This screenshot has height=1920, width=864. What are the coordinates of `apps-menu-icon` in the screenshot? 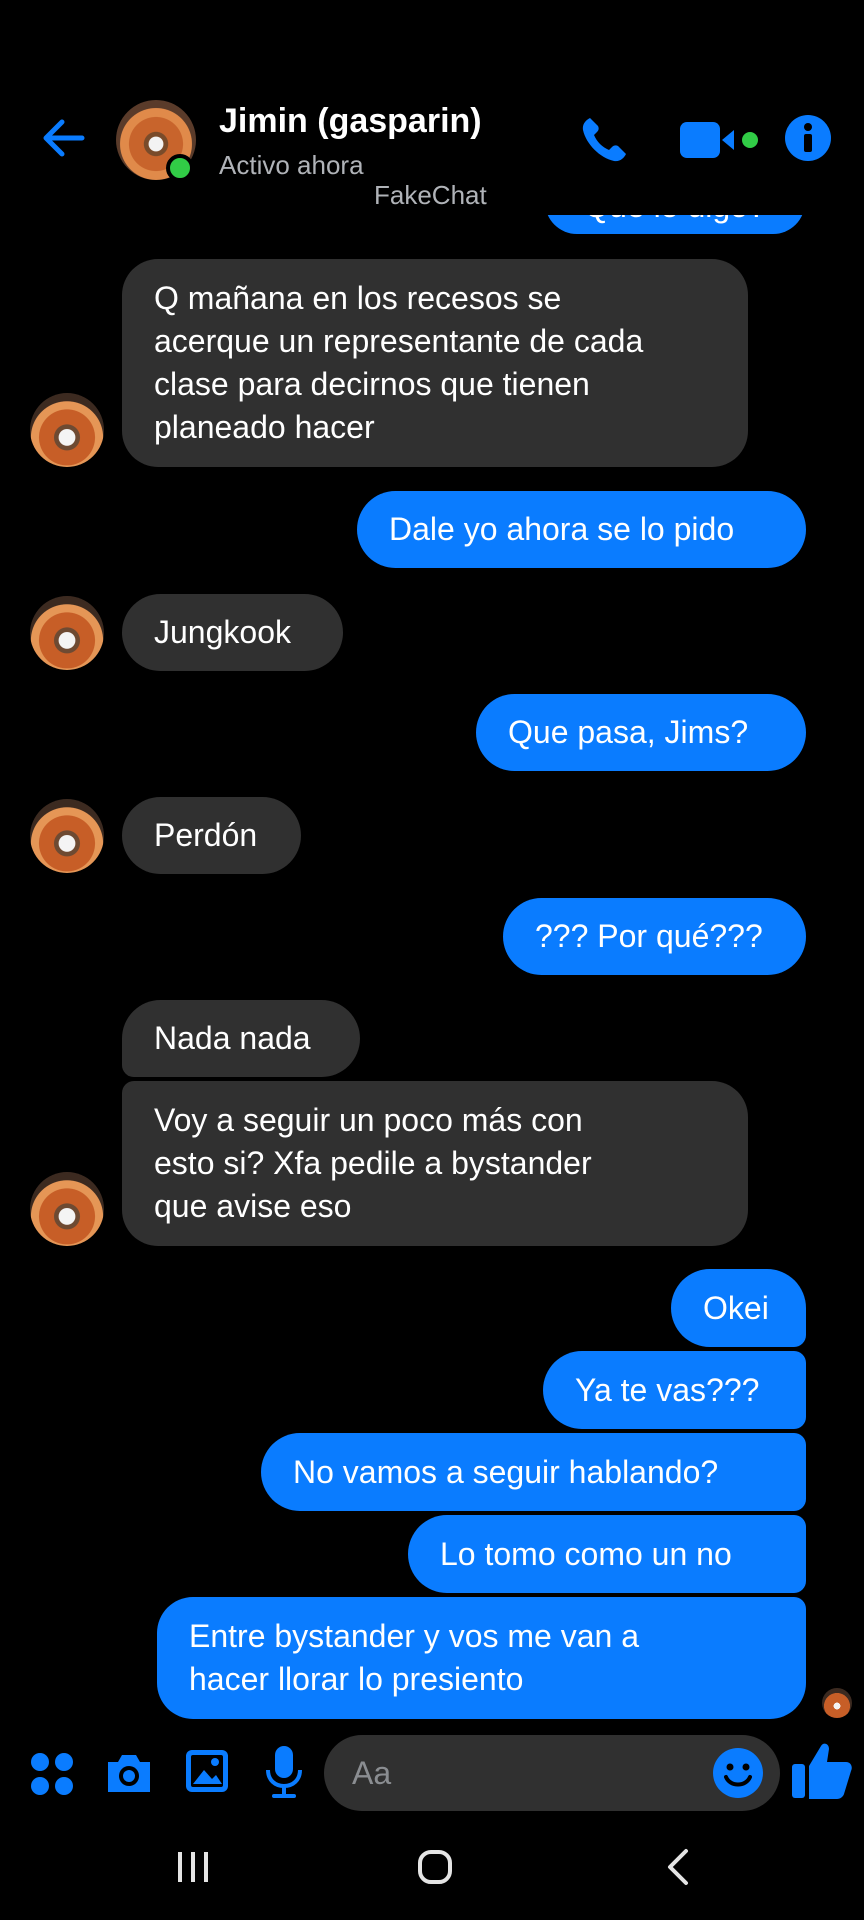 It's located at (52, 1774).